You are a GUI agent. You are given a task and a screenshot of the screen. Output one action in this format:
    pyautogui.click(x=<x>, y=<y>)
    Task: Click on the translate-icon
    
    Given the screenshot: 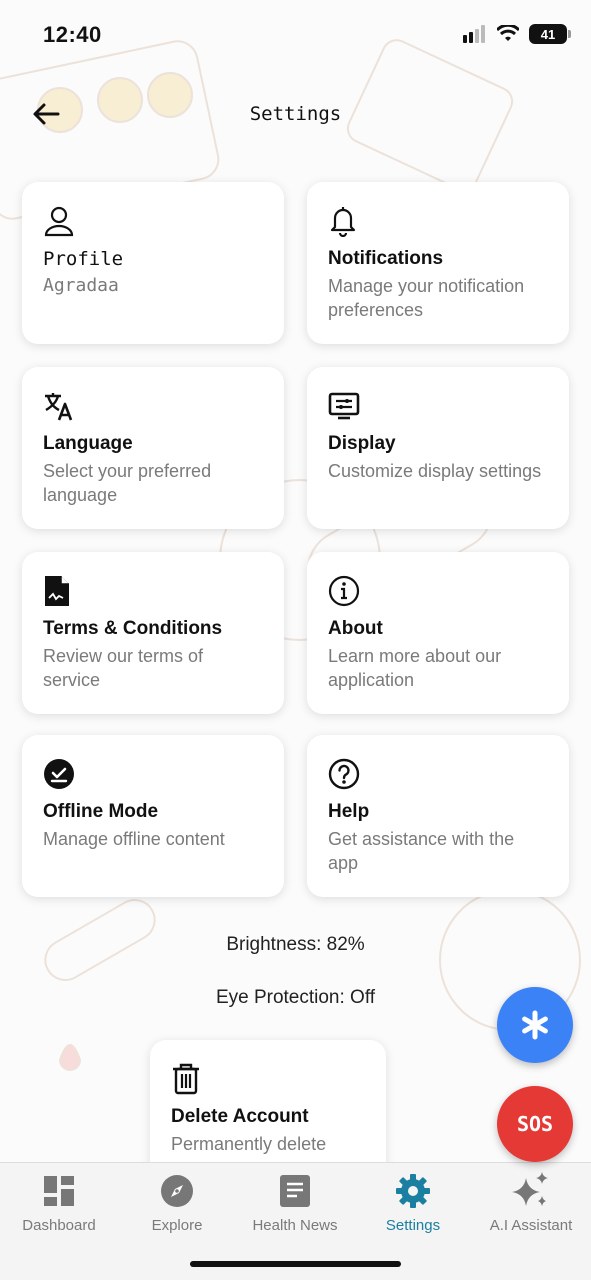 What is the action you would take?
    pyautogui.click(x=60, y=406)
    